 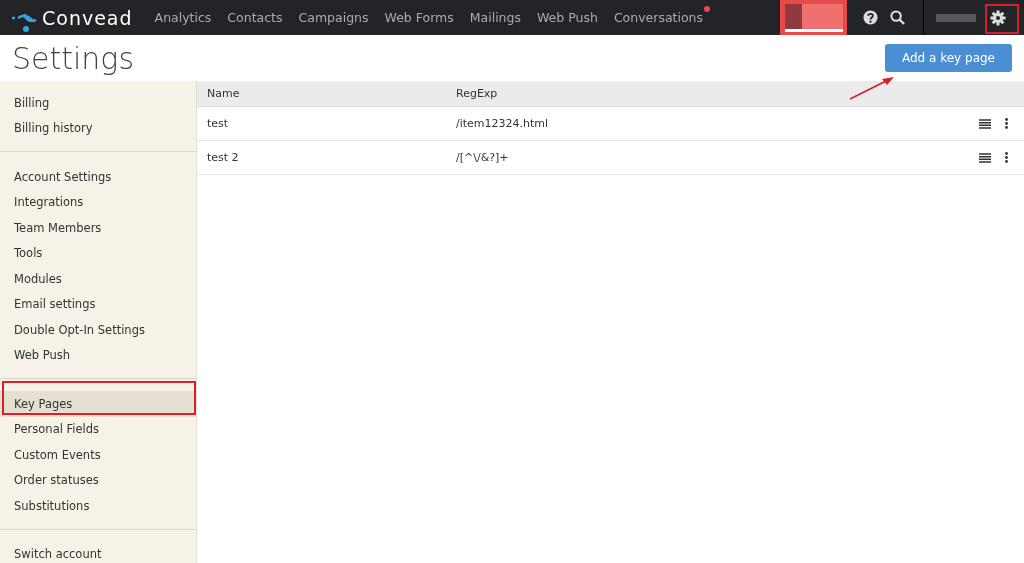 What do you see at coordinates (98, 228) in the screenshot?
I see `sidebar-item: Team Members` at bounding box center [98, 228].